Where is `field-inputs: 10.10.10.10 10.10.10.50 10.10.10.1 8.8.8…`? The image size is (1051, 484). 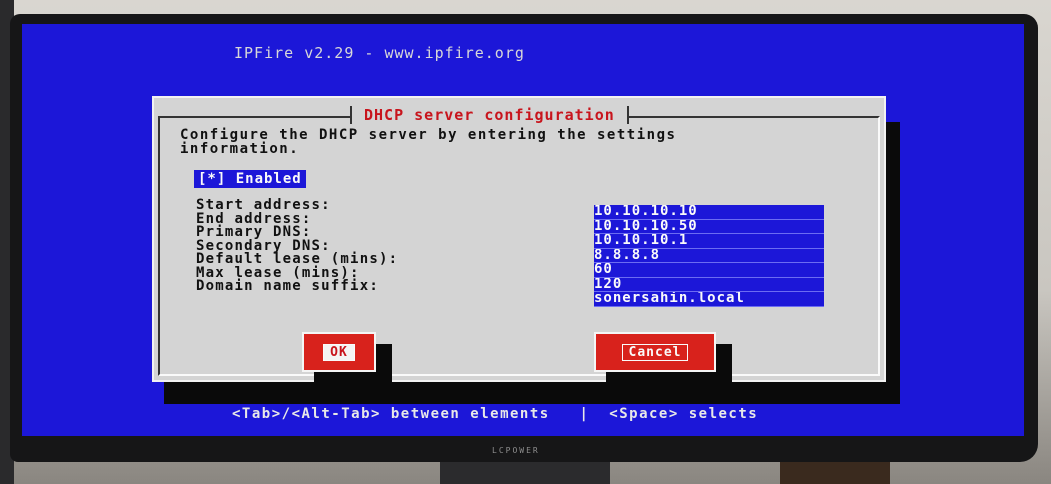 field-inputs: 10.10.10.10 10.10.10.50 10.10.10.1 8.8.8… is located at coordinates (709, 256).